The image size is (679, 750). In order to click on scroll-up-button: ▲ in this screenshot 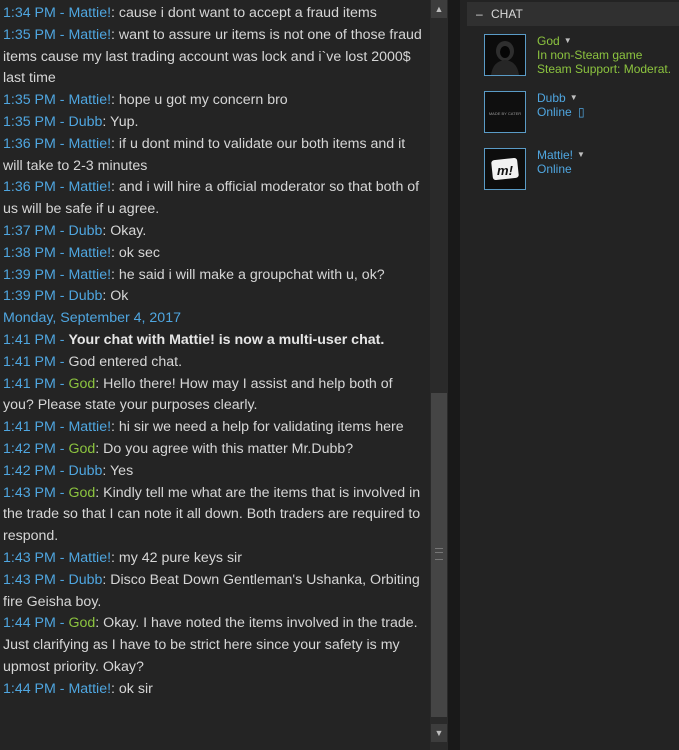, I will do `click(439, 9)`.